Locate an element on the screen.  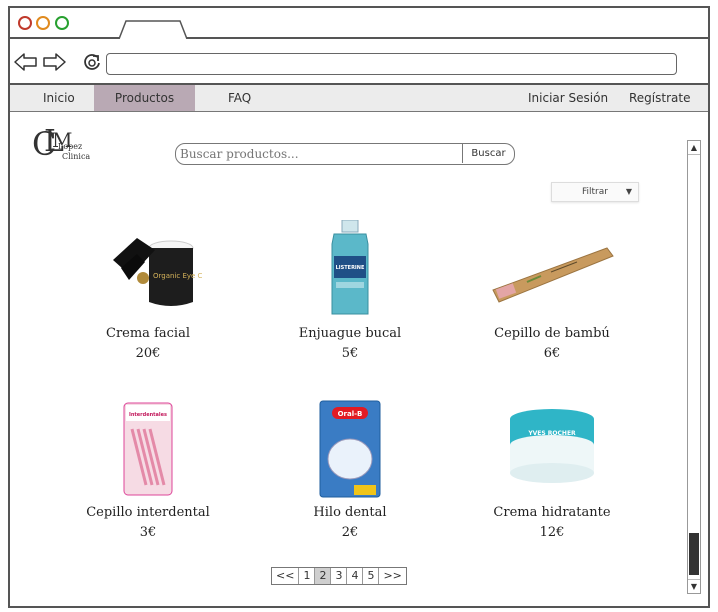
logo-word-lopez: Lopez is located at coordinates (70, 146).